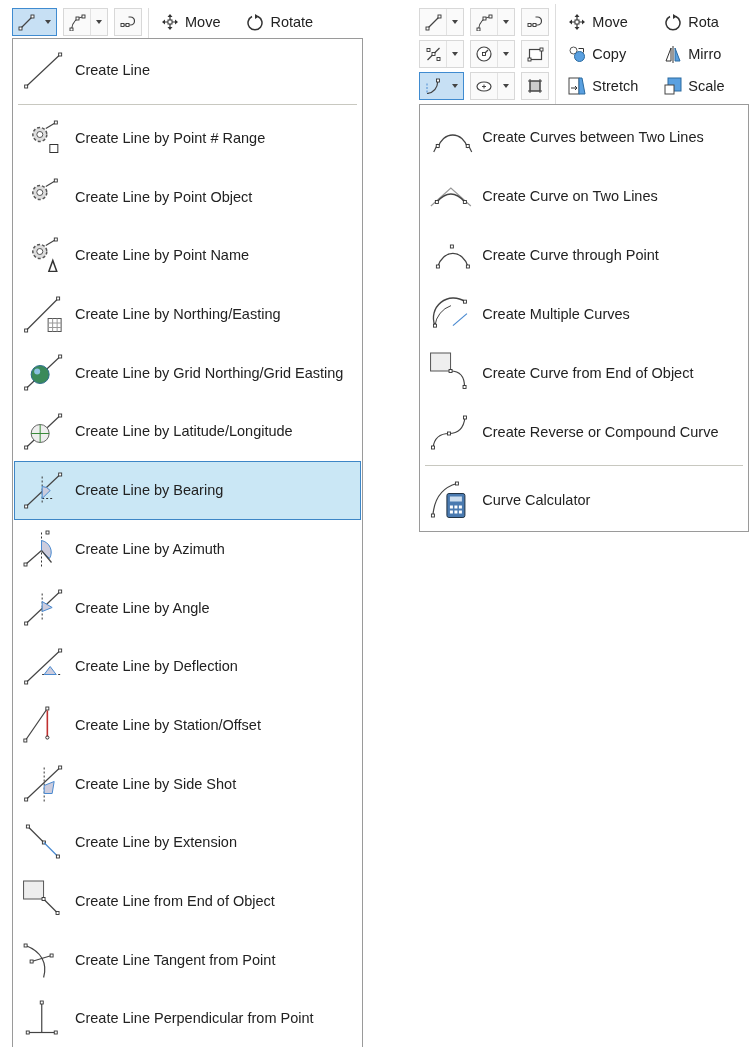 The image size is (753, 1047). Describe the element at coordinates (188, 314) in the screenshot. I see `menu-item: Create Line by Northing/Easting` at that location.